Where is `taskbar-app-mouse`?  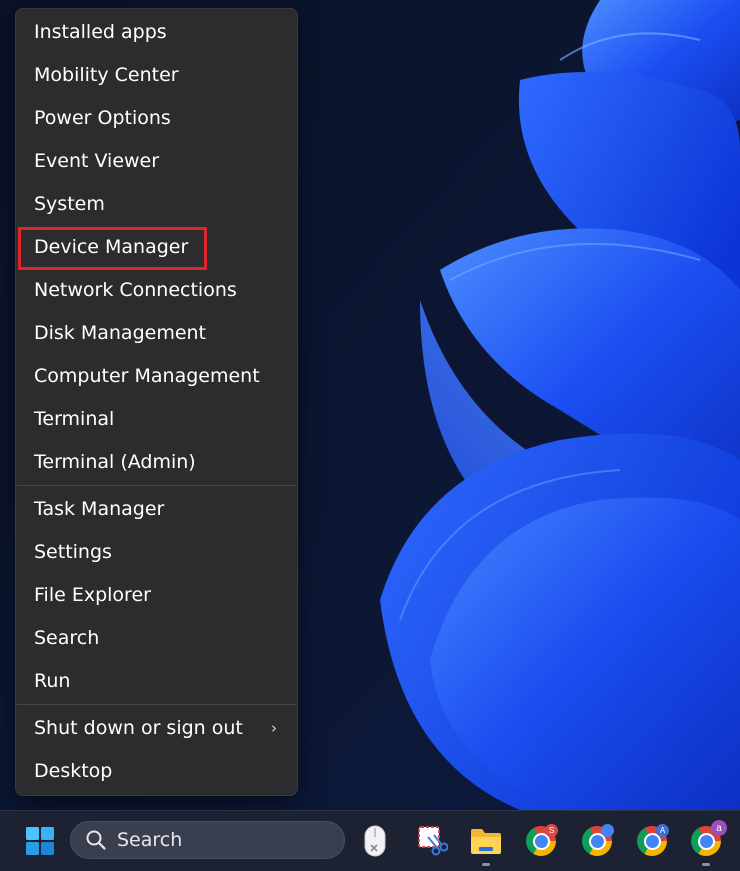 taskbar-app-mouse is located at coordinates (375, 841).